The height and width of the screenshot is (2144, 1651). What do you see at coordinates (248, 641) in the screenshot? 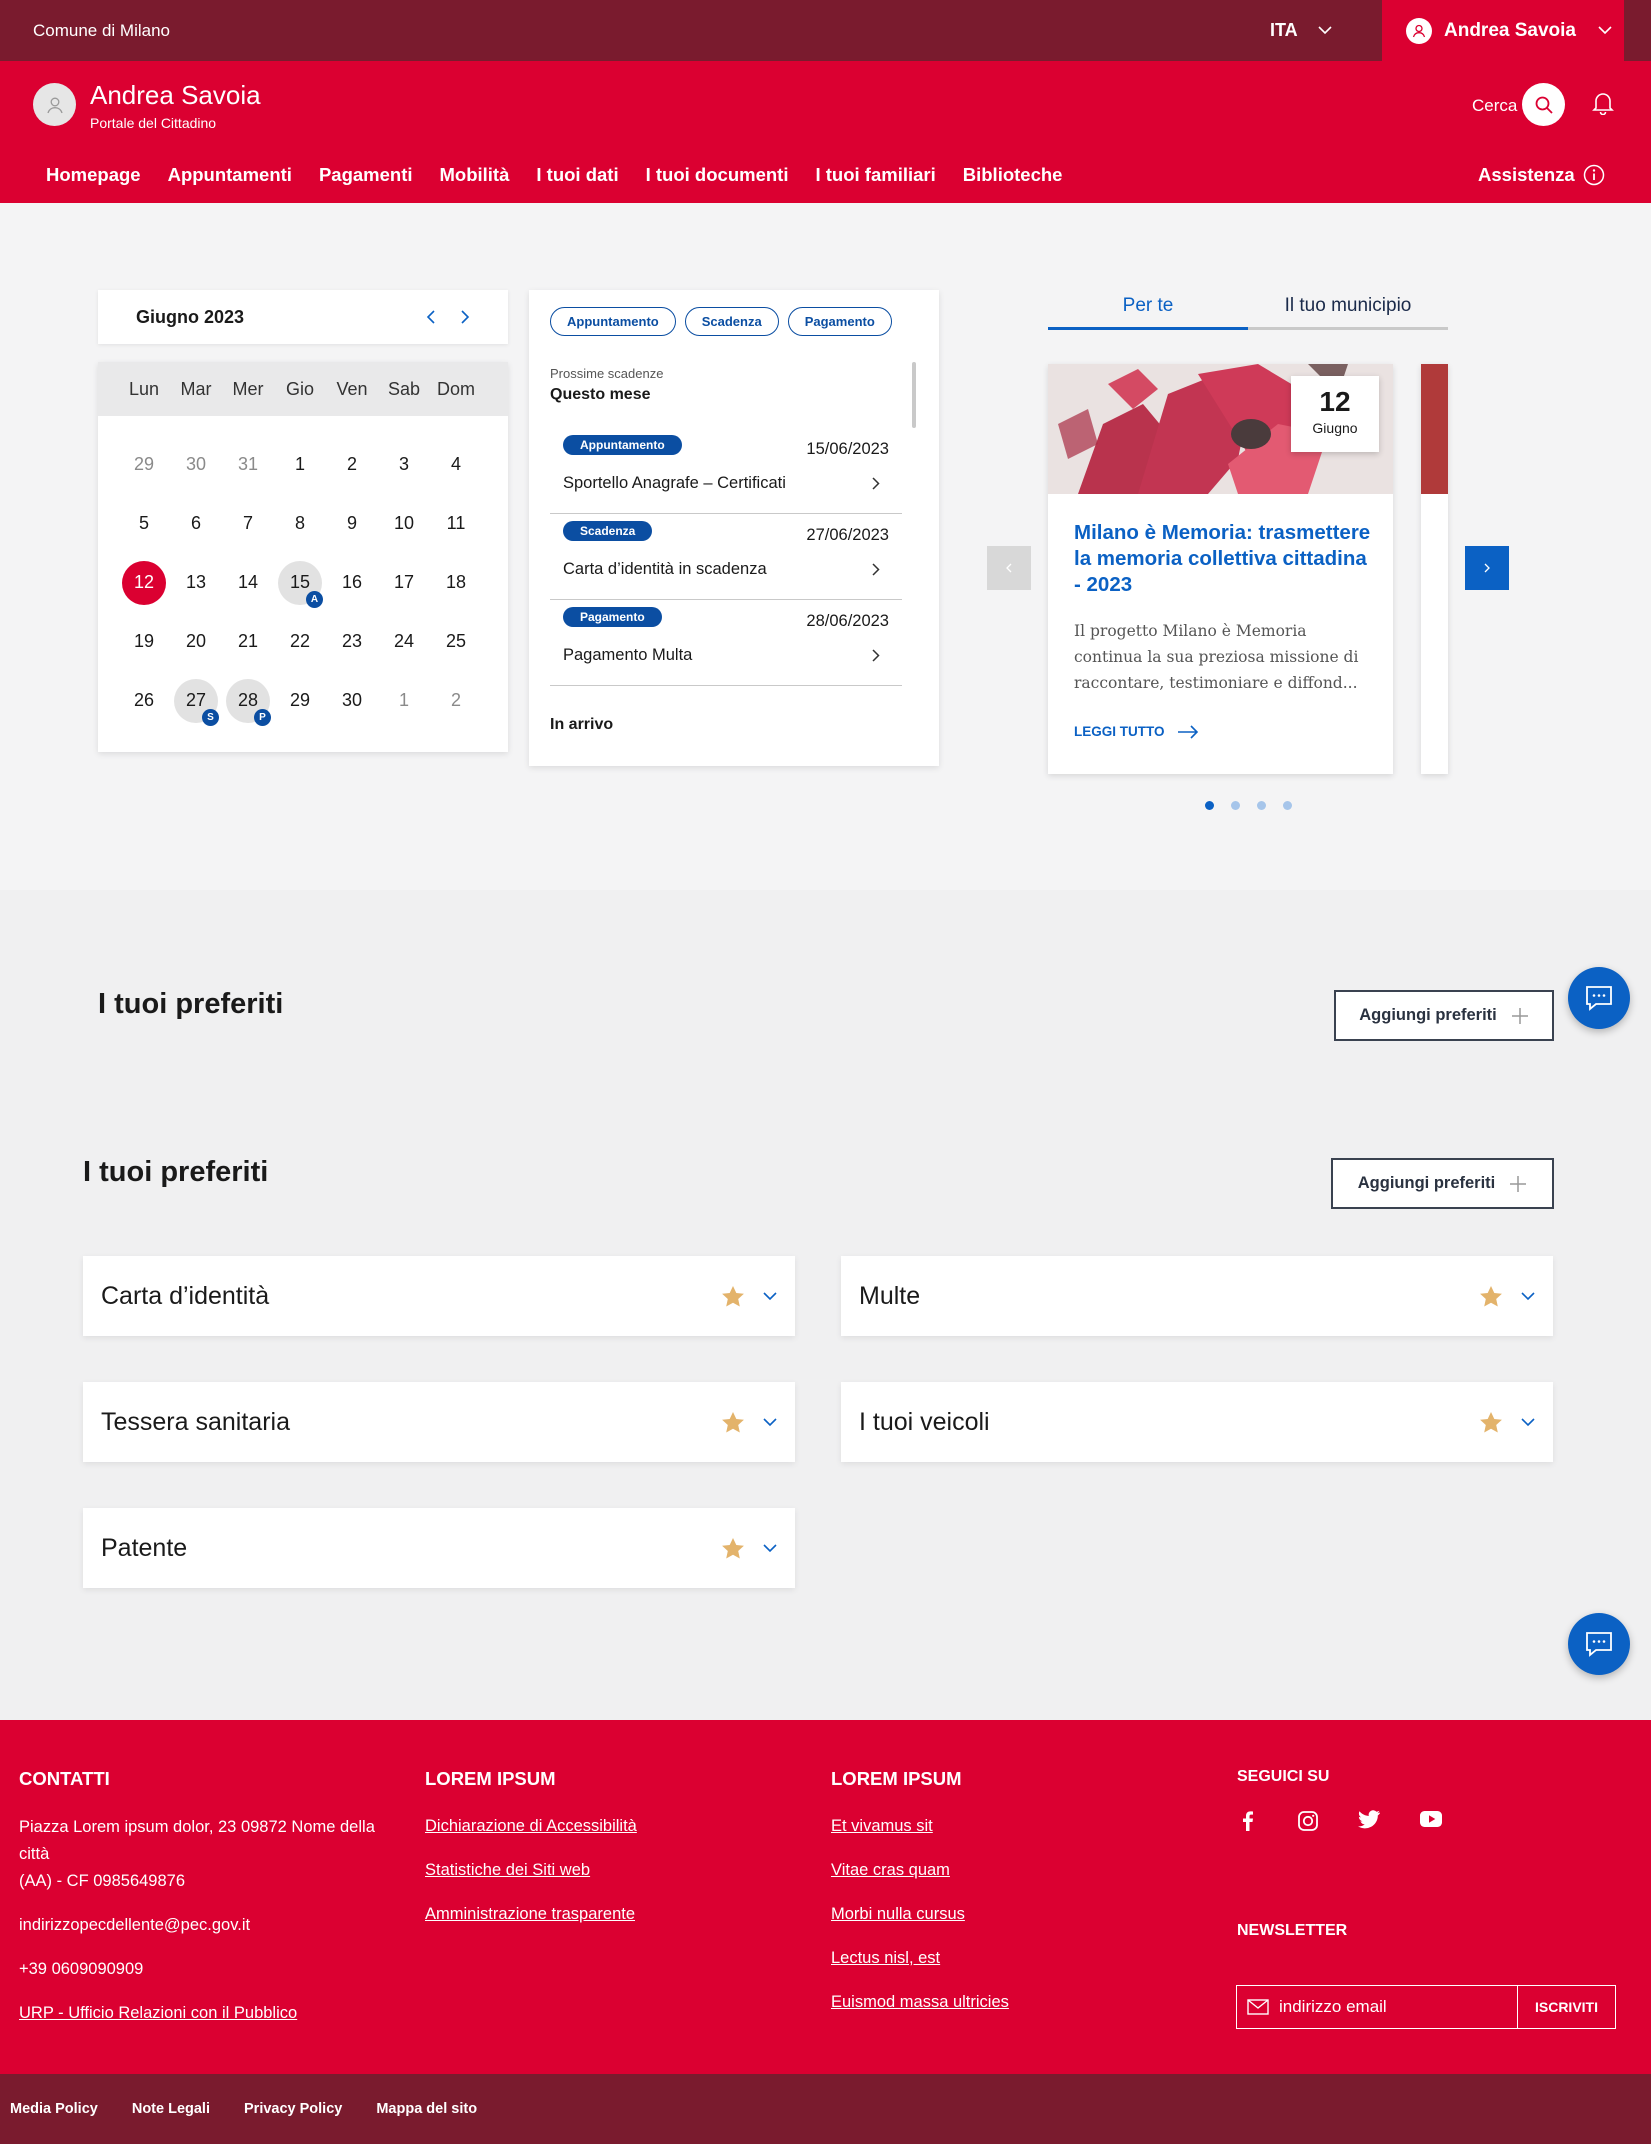
I see `calendar-day: 21` at bounding box center [248, 641].